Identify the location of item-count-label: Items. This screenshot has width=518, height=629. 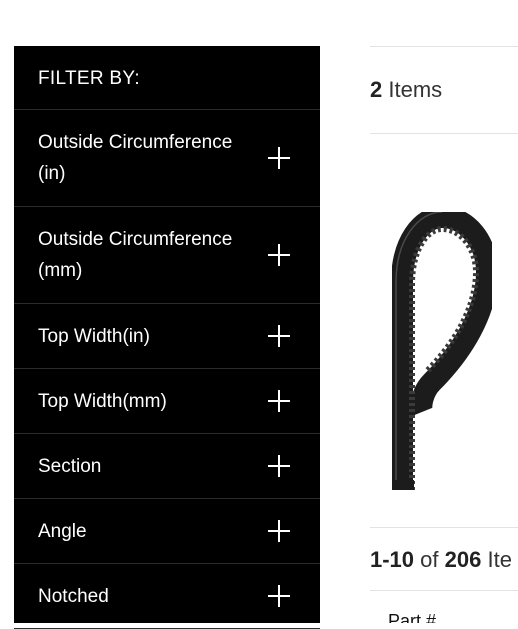
(415, 89).